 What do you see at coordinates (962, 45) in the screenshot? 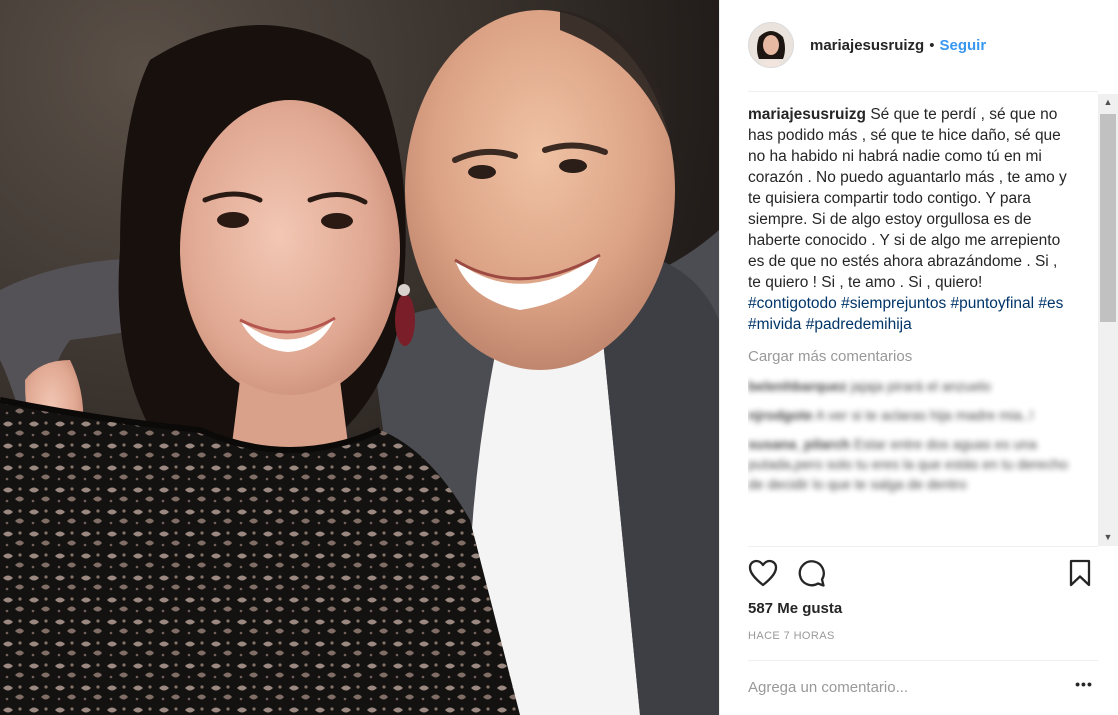
I see `follow-button: Seguir` at bounding box center [962, 45].